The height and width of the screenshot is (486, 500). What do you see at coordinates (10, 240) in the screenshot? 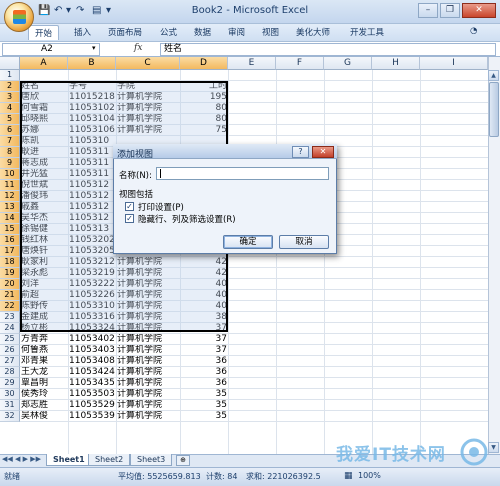
I see `row-header: 16` at bounding box center [10, 240].